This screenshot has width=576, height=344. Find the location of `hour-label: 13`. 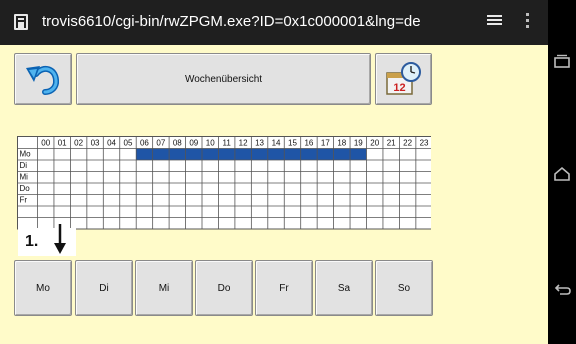

hour-label: 13 is located at coordinates (259, 143).